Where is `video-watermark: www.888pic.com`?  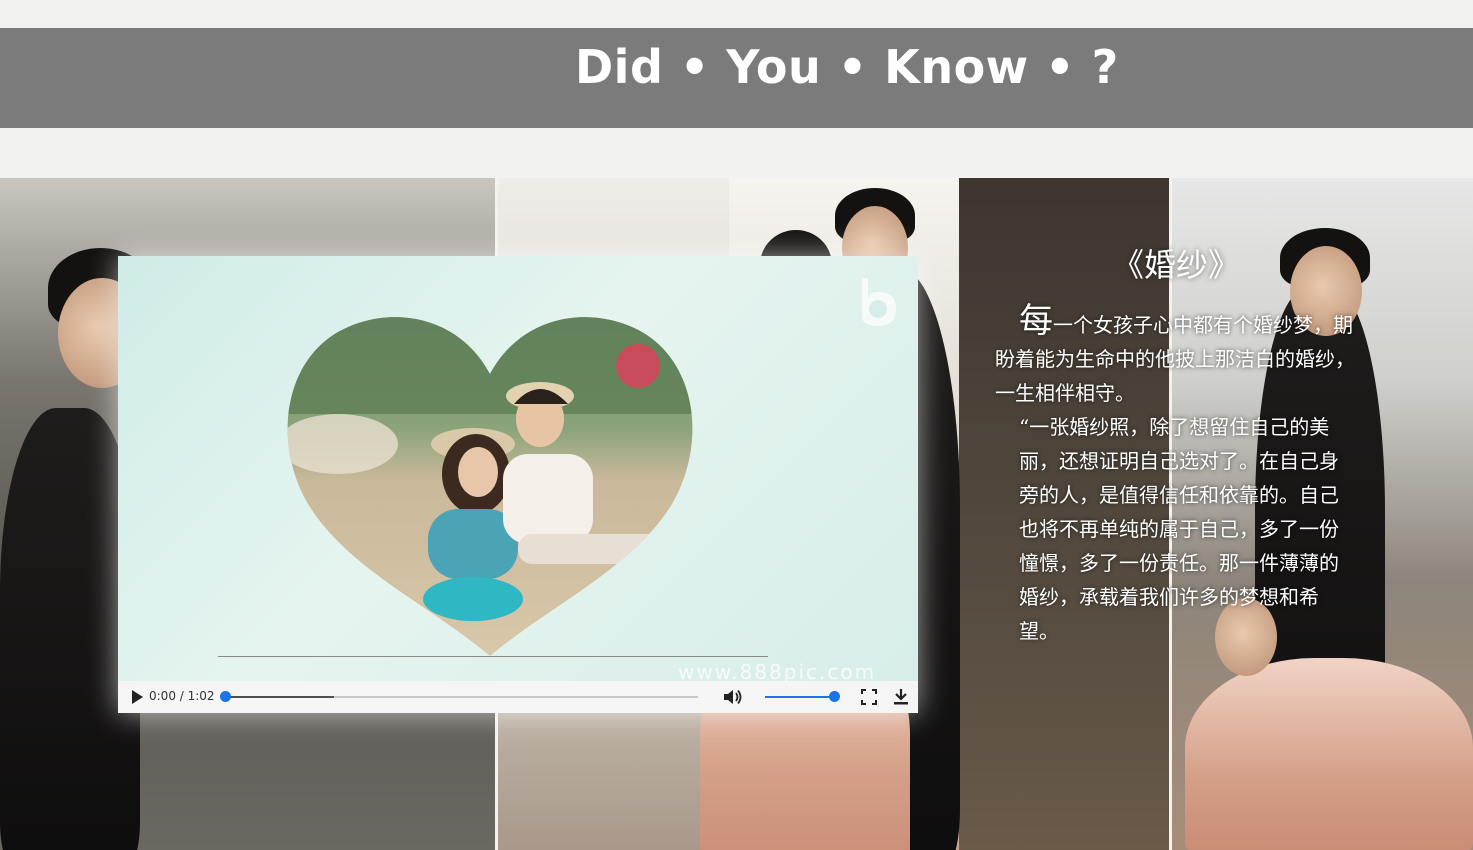 video-watermark: www.888pic.com is located at coordinates (777, 670).